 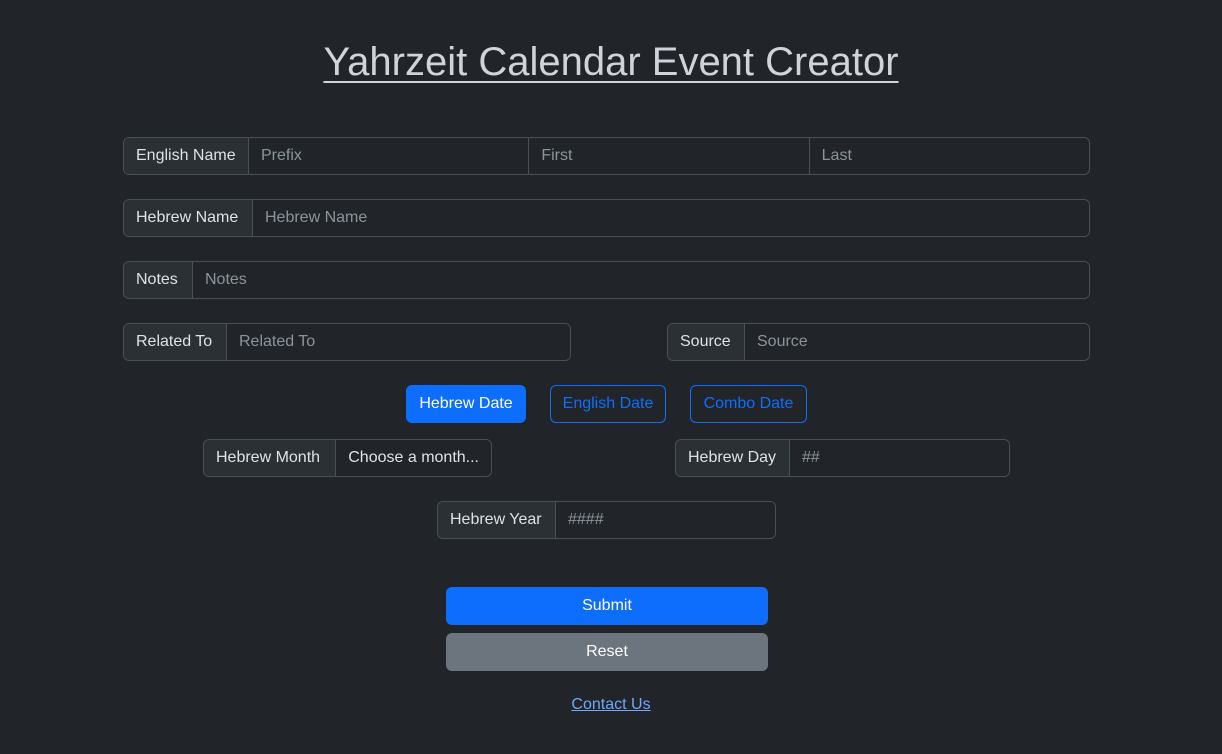 What do you see at coordinates (186, 156) in the screenshot?
I see `english-name-label: English Name` at bounding box center [186, 156].